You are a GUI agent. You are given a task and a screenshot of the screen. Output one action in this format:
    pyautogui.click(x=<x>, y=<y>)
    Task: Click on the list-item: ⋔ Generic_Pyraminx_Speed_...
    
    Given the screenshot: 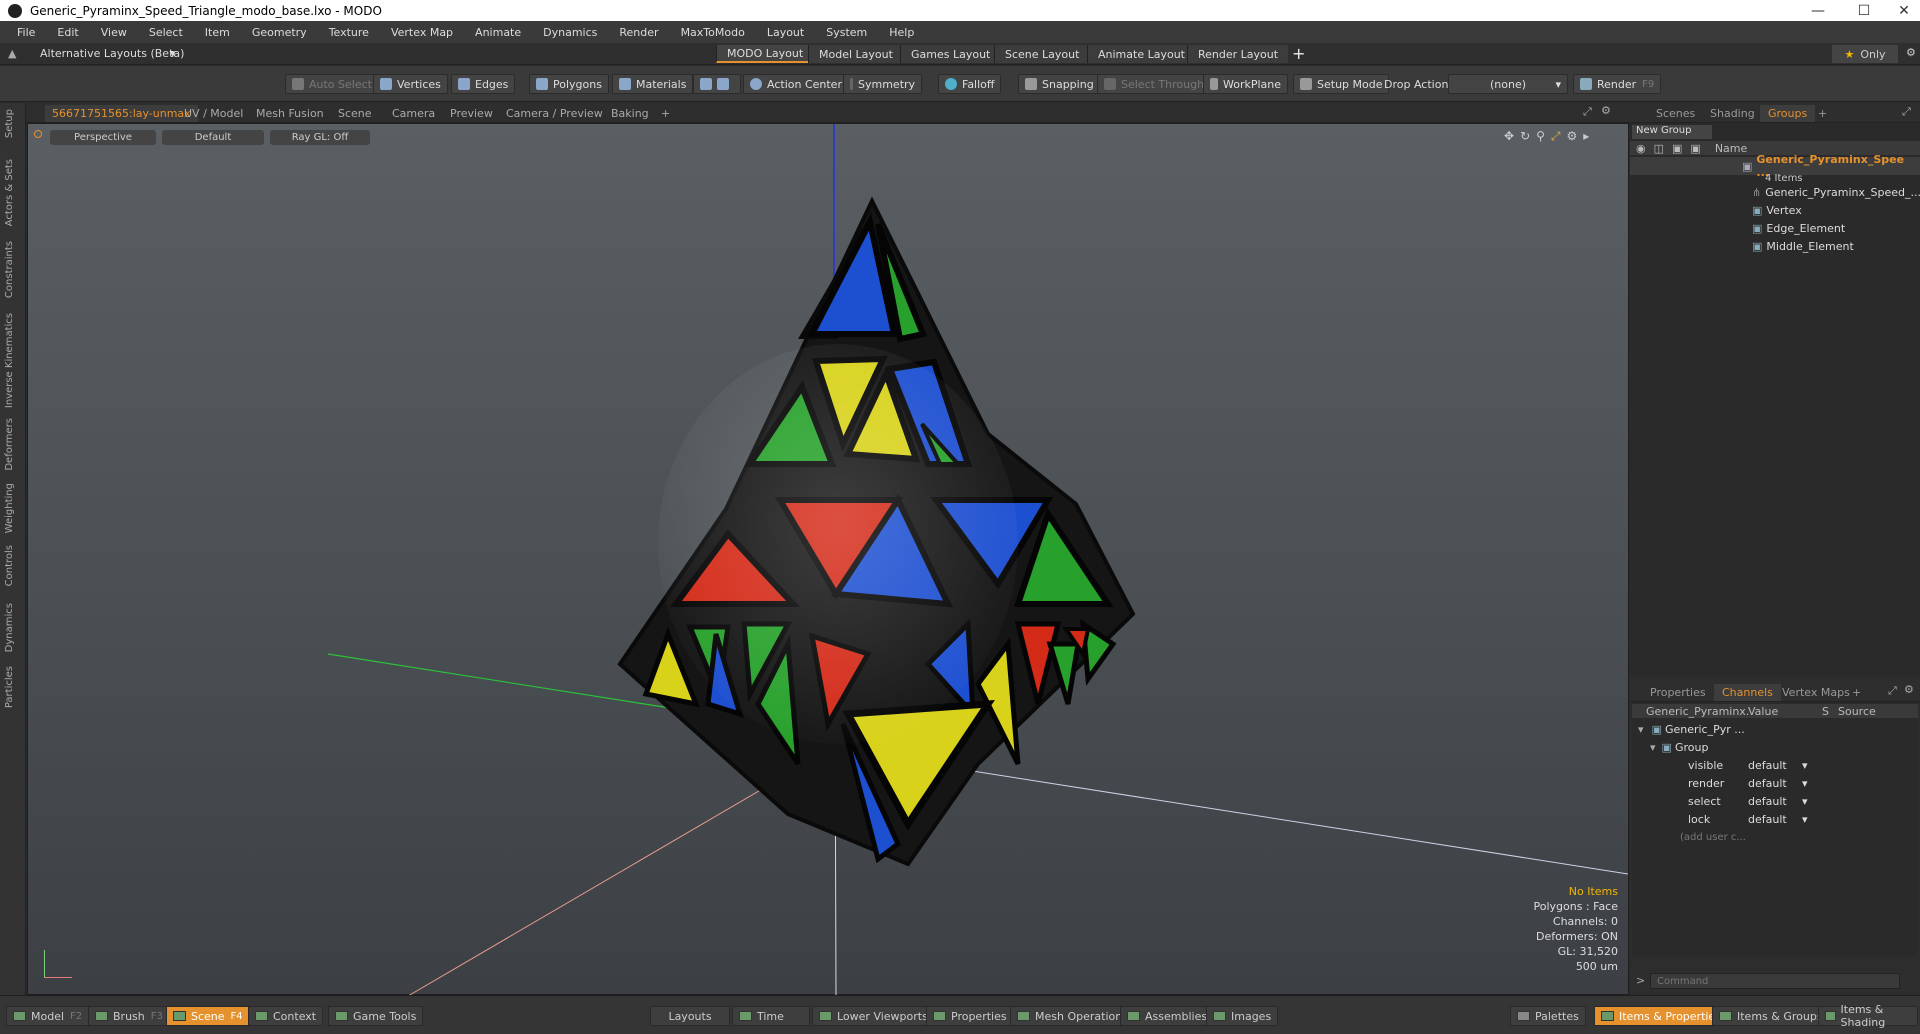 What is the action you would take?
    pyautogui.click(x=1775, y=192)
    